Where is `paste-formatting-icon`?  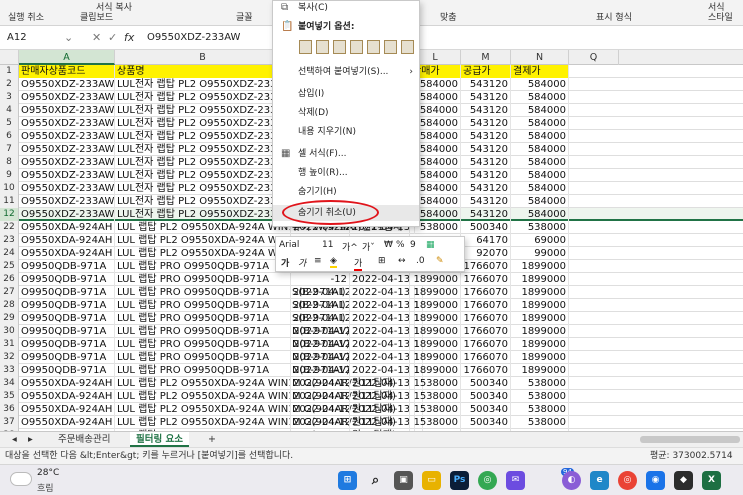 paste-formatting-icon is located at coordinates (373, 47).